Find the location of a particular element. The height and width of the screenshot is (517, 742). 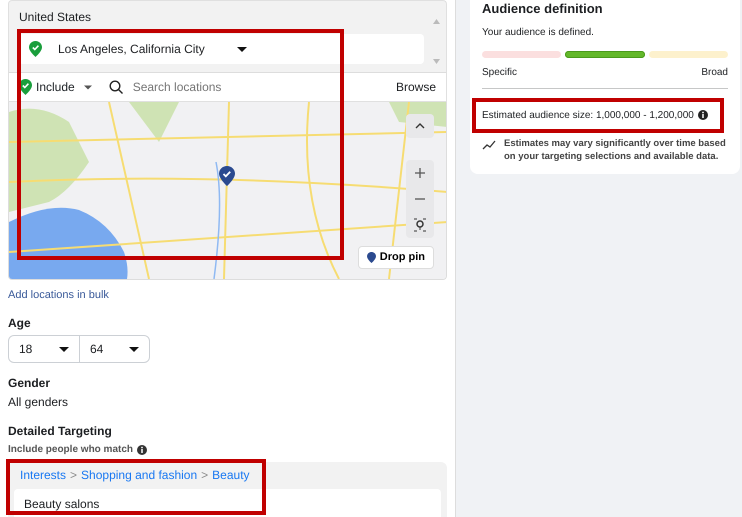

locate-icon is located at coordinates (420, 225).